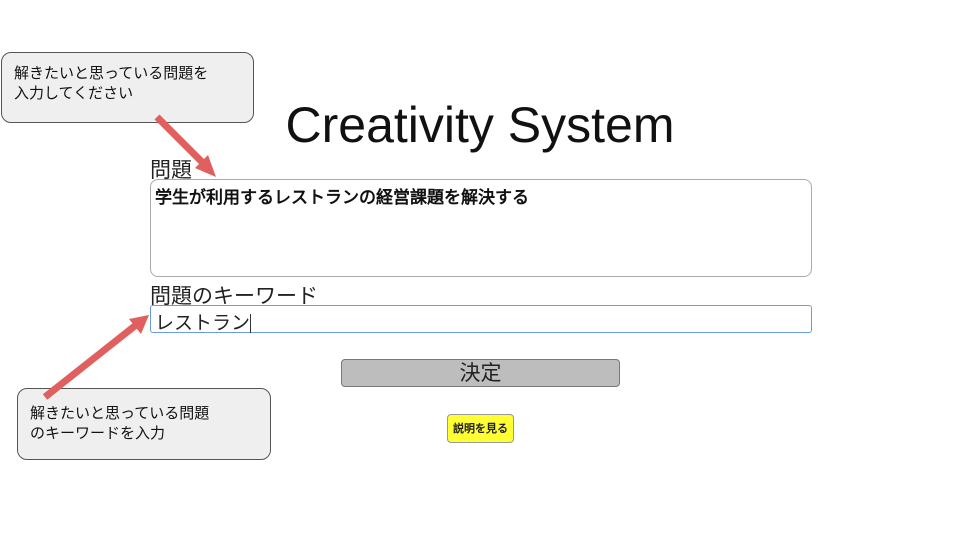 The image size is (960, 540). Describe the element at coordinates (129, 257) in the screenshot. I see `arrows-layer` at that location.